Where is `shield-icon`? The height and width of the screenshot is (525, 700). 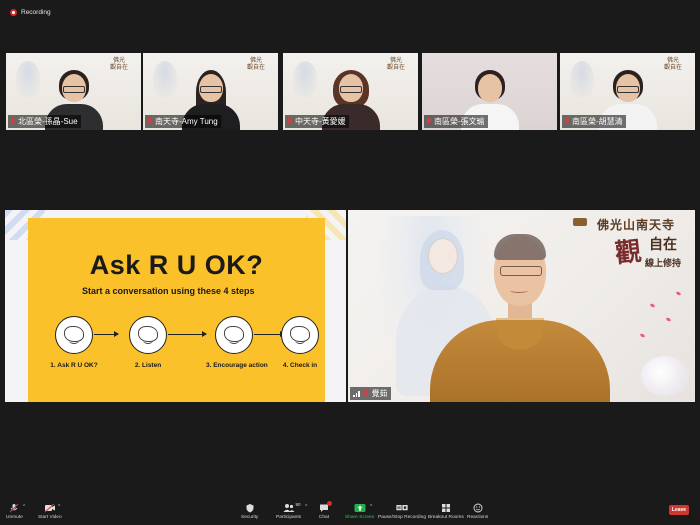 shield-icon is located at coordinates (250, 508).